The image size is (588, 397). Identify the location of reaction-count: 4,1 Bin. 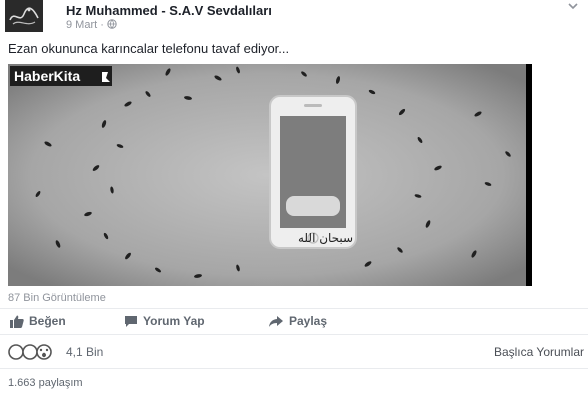
(84, 352).